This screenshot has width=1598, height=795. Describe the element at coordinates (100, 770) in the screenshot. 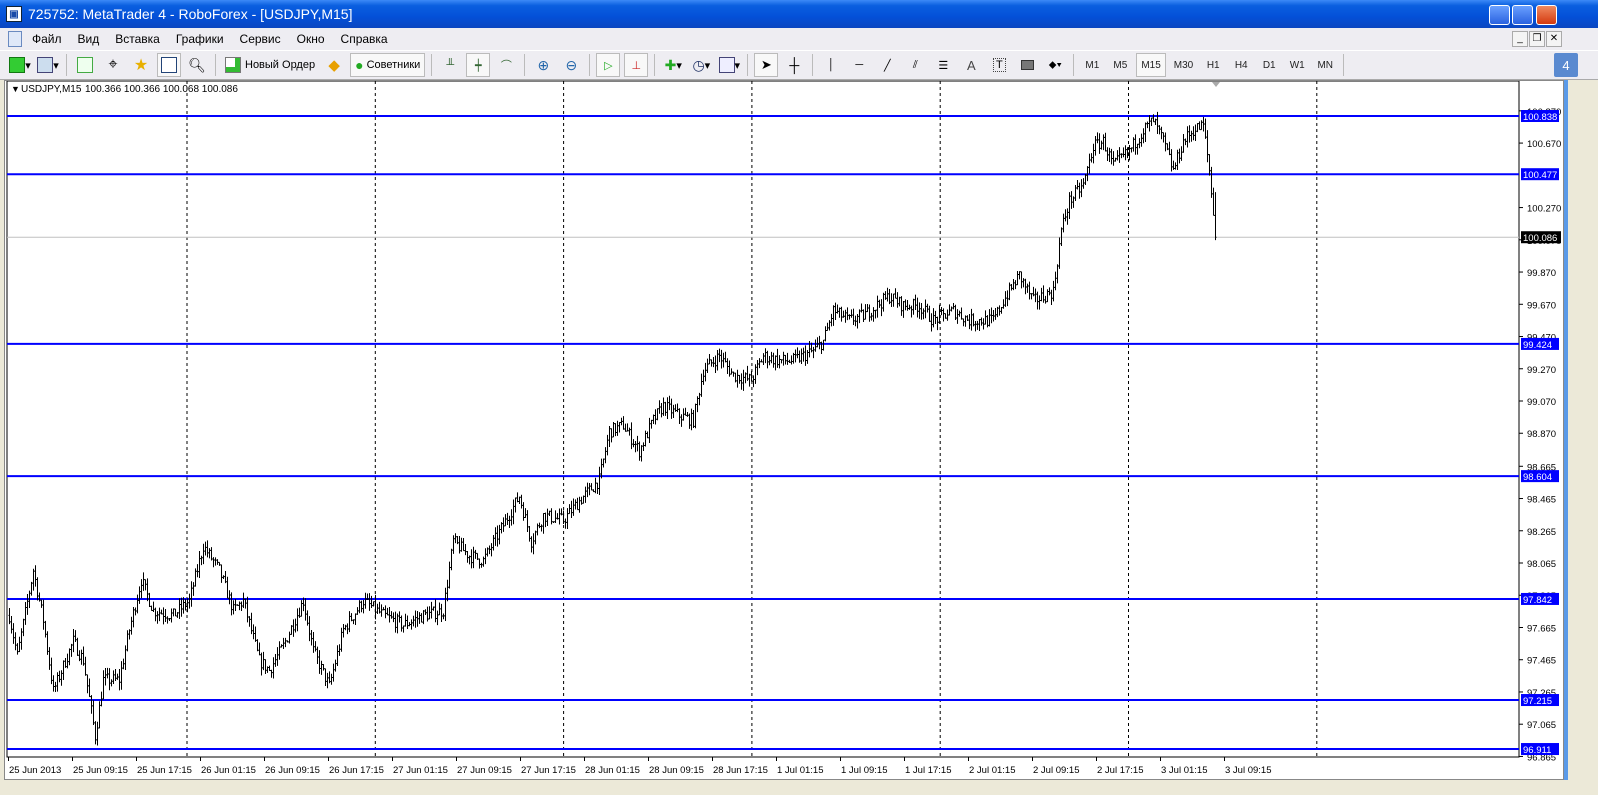

I see `x-tick-label: 25 Jun 09:15` at that location.